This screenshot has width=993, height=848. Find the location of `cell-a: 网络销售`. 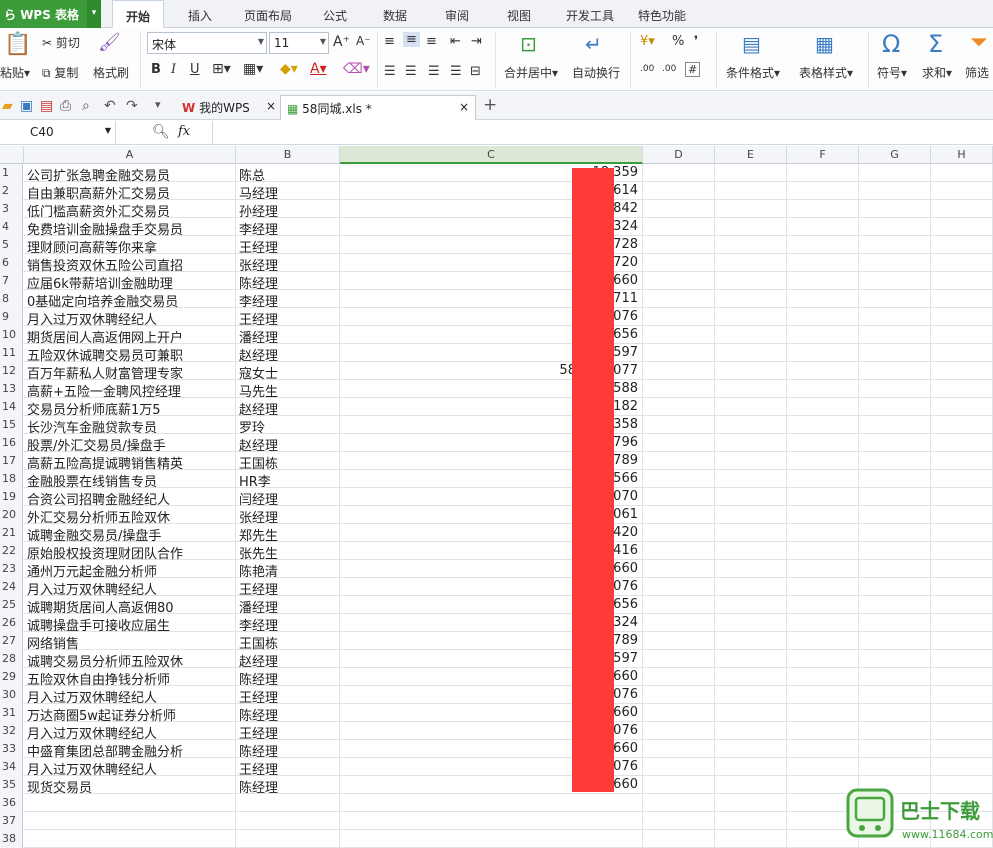

cell-a: 网络销售 is located at coordinates (130, 641).